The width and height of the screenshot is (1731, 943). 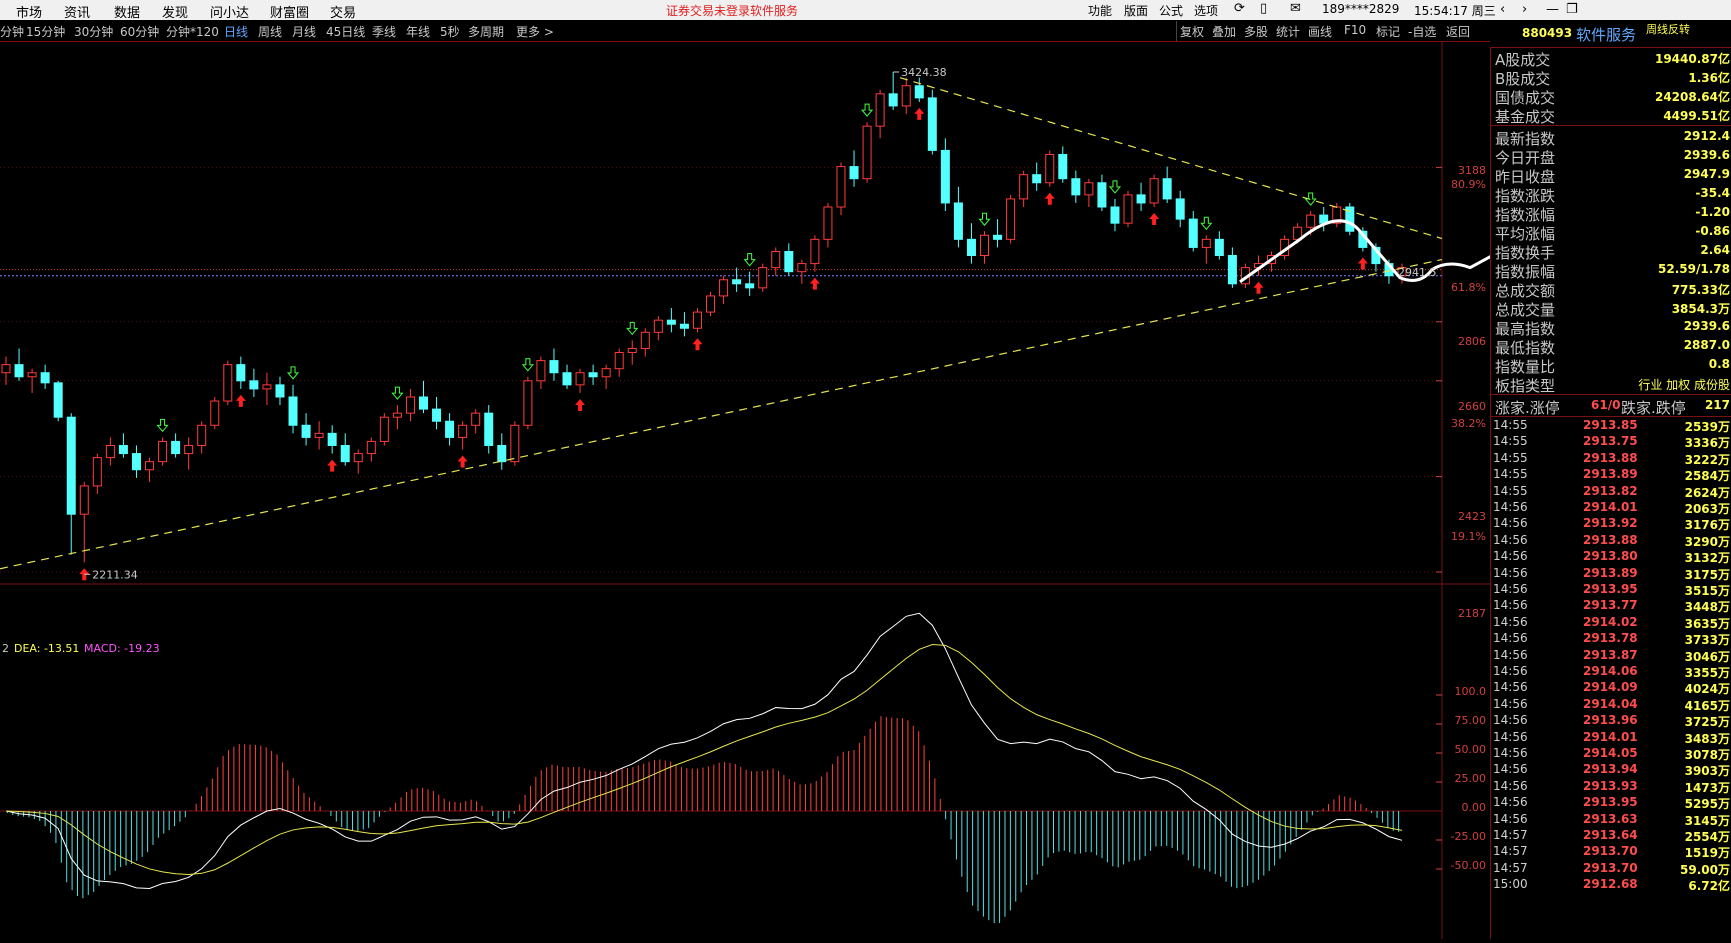 What do you see at coordinates (1611, 492) in the screenshot?
I see `tick-row: 14:55 2913.82 2624万` at bounding box center [1611, 492].